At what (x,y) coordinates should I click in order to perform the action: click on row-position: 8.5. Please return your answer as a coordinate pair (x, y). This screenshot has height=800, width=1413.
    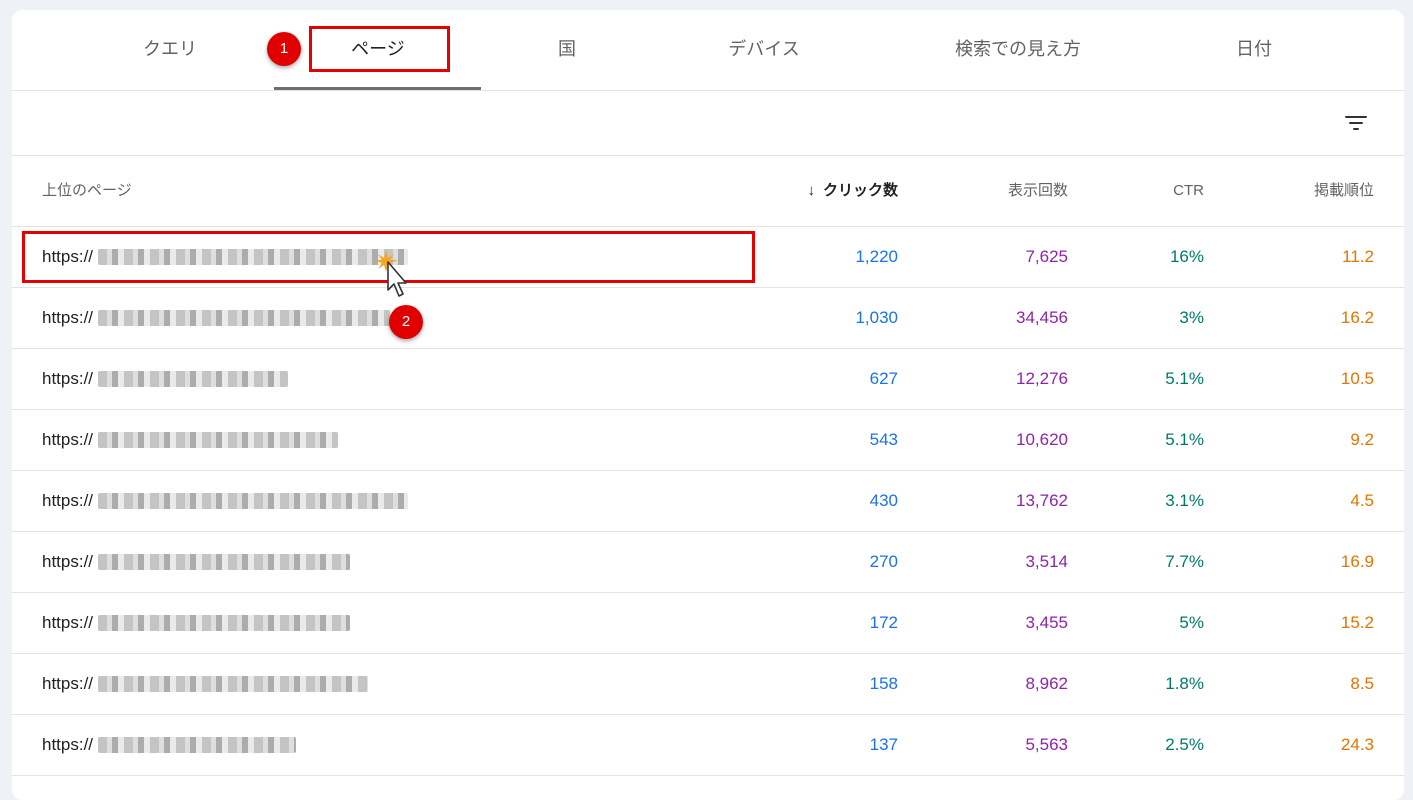
    Looking at the image, I should click on (1362, 683).